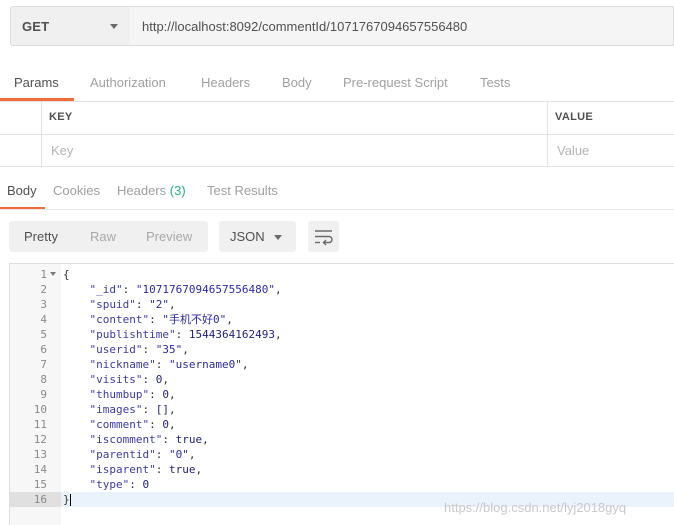 Image resolution: width=674 pixels, height=525 pixels. Describe the element at coordinates (342, 409) in the screenshot. I see `code-line: 10 "images": [],` at that location.